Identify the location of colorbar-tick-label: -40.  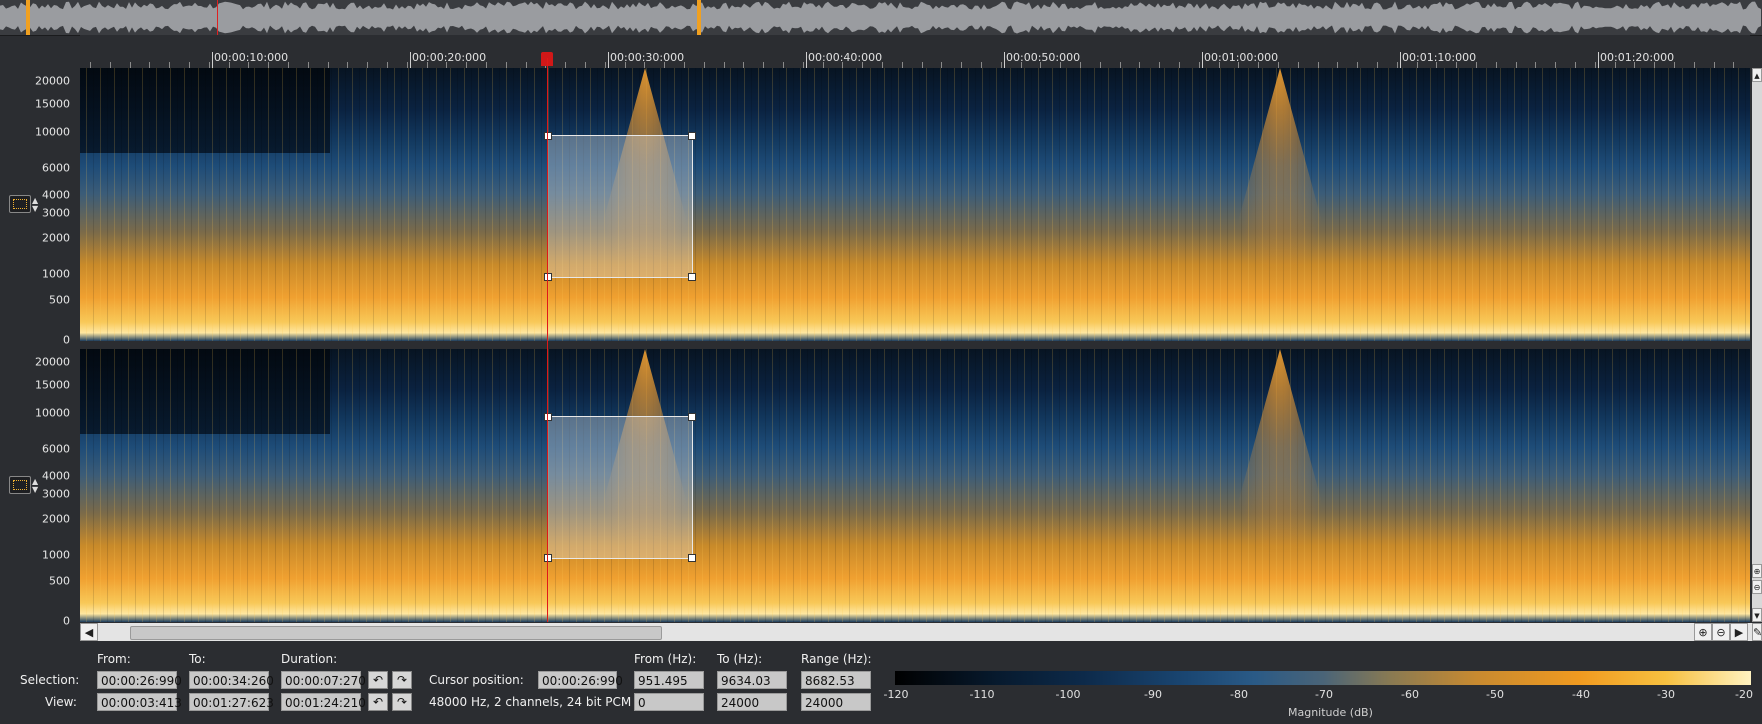
(1581, 694).